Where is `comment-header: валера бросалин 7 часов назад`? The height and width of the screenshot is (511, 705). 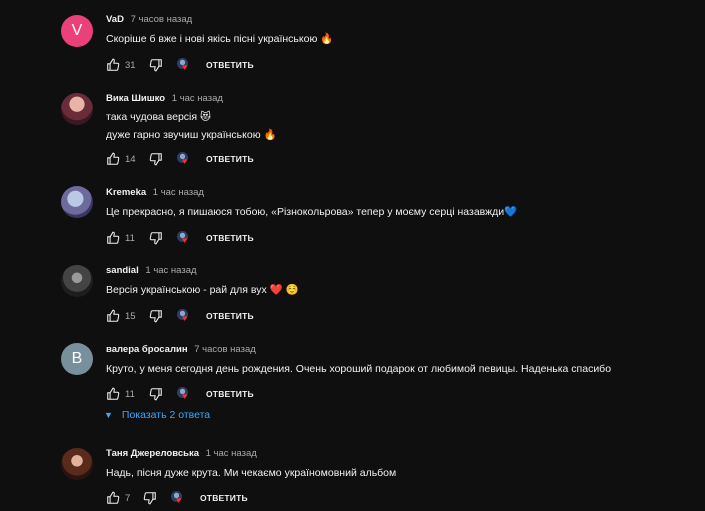 comment-header: валера бросалин 7 часов назад is located at coordinates (181, 350).